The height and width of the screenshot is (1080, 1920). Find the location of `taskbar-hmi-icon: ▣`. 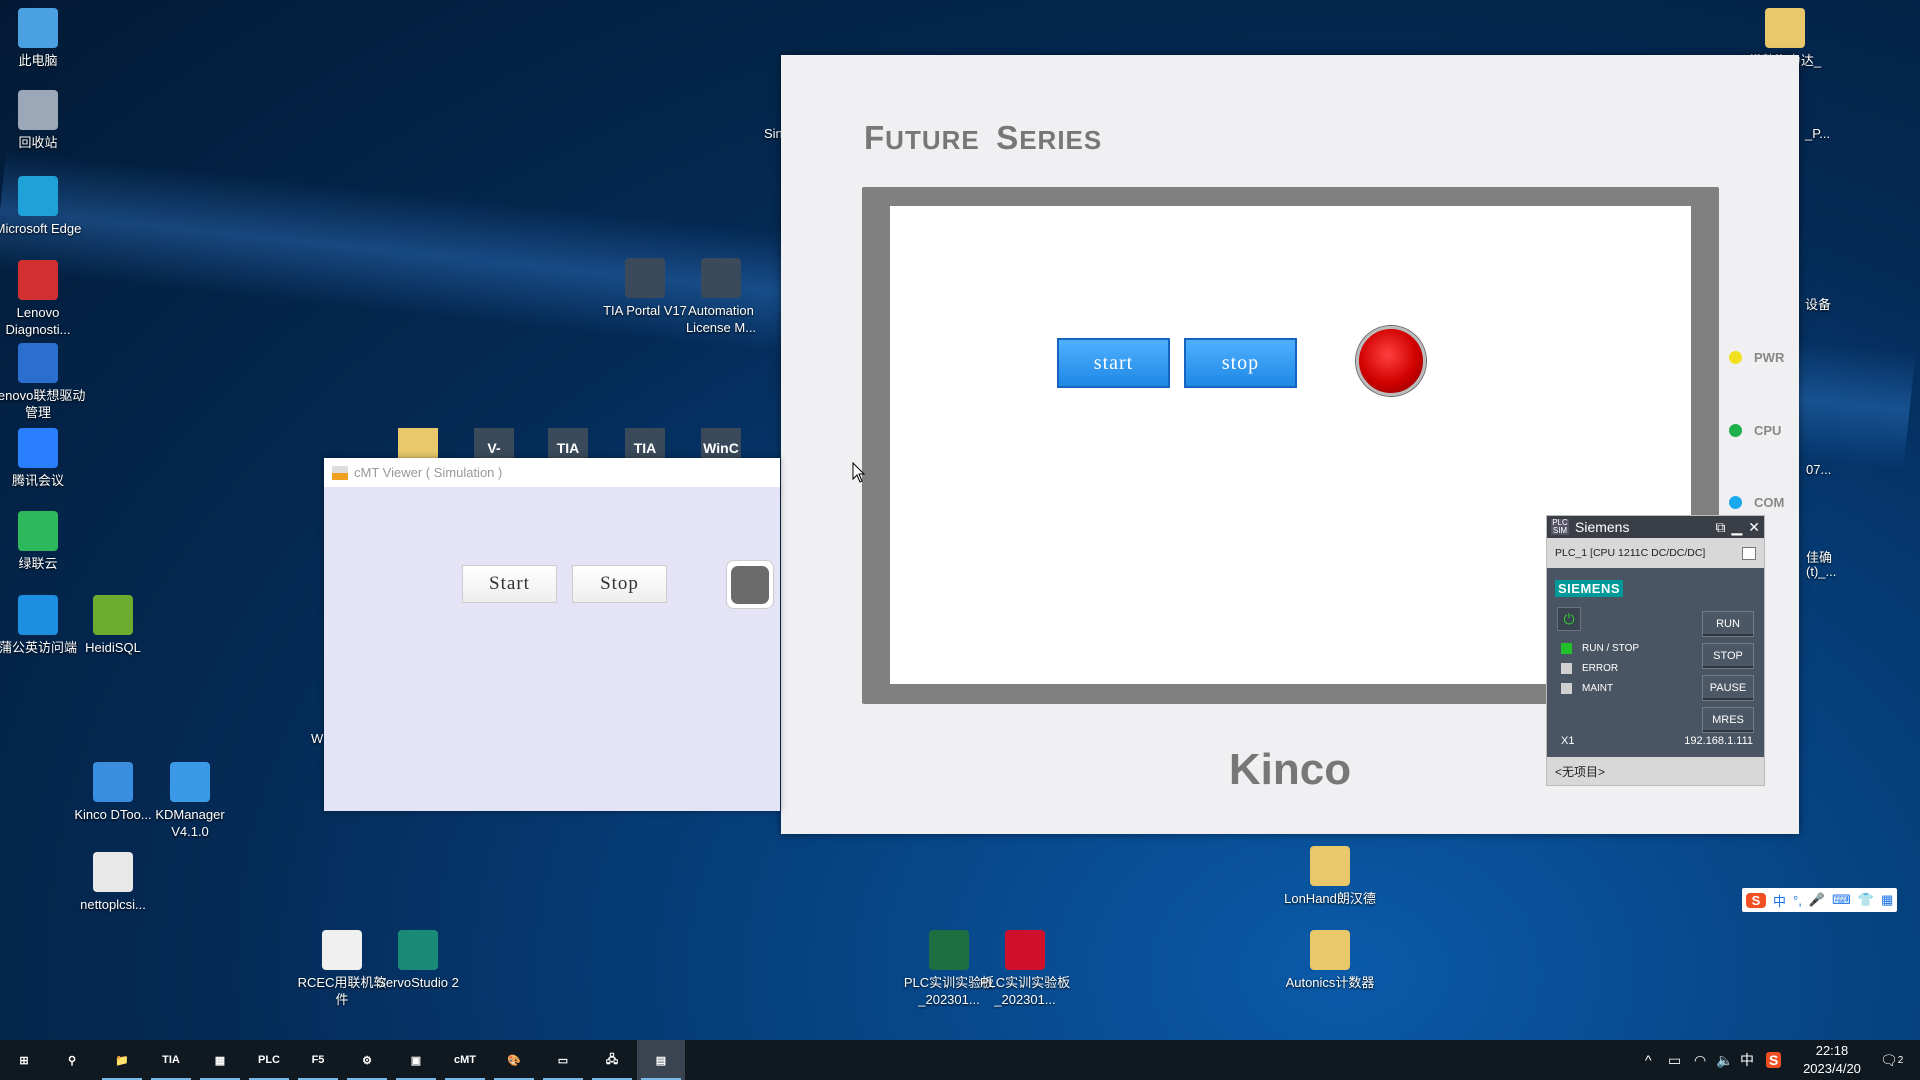

taskbar-hmi-icon: ▣ is located at coordinates (416, 1060).